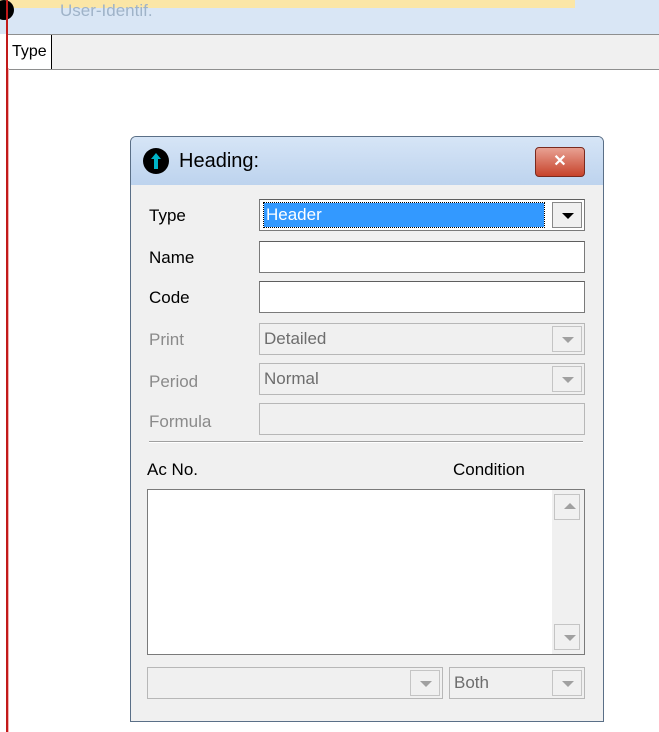 The height and width of the screenshot is (732, 659). What do you see at coordinates (422, 297) in the screenshot?
I see `code-input` at bounding box center [422, 297].